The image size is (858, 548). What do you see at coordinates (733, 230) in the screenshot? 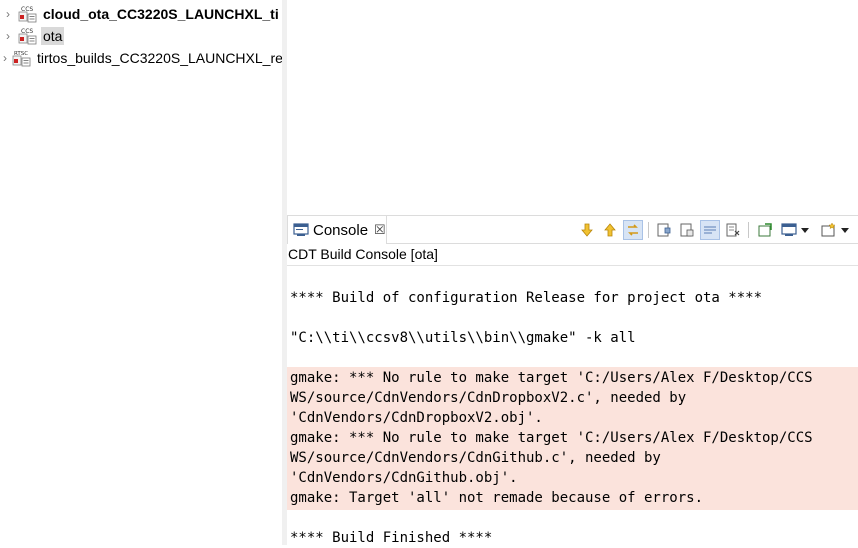
I see `clear-console-icon` at bounding box center [733, 230].